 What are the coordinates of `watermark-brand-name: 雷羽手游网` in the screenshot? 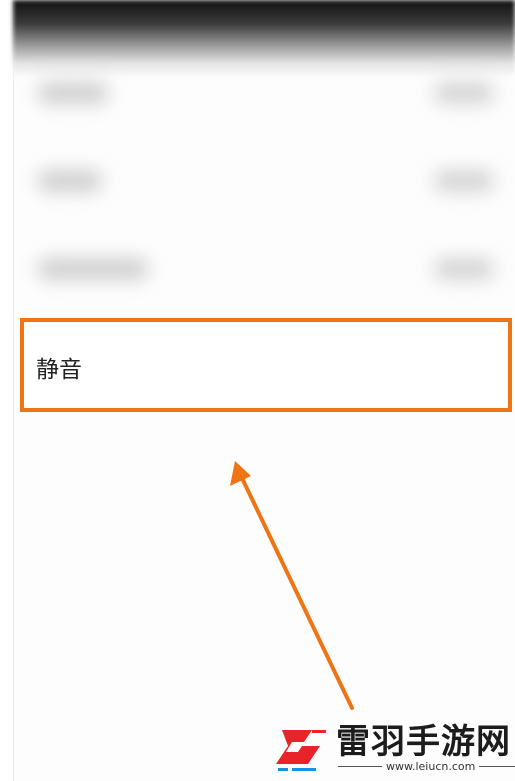 It's located at (423, 742).